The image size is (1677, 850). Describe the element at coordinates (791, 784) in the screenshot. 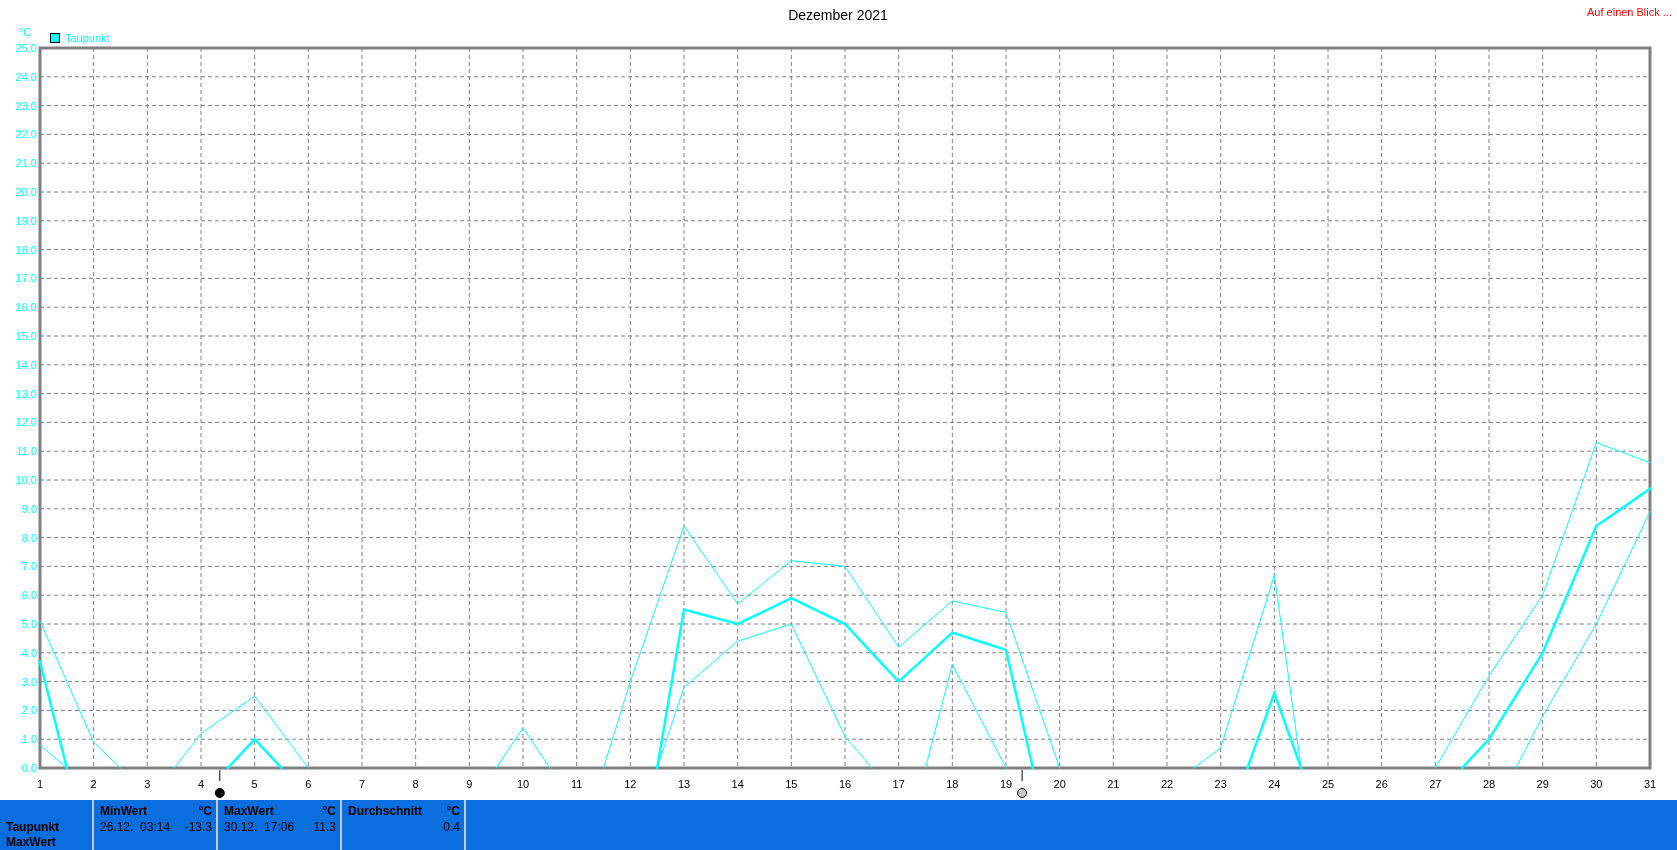

I see `x-tick-label: 15` at that location.